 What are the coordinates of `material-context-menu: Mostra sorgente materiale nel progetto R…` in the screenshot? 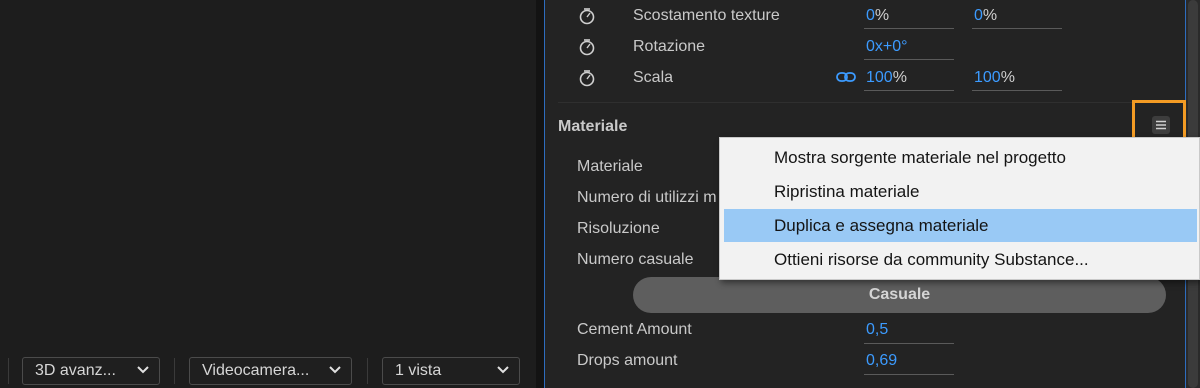 It's located at (959, 208).